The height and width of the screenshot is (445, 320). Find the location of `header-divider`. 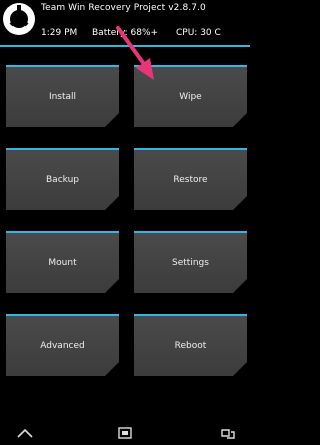

header-divider is located at coordinates (125, 46).